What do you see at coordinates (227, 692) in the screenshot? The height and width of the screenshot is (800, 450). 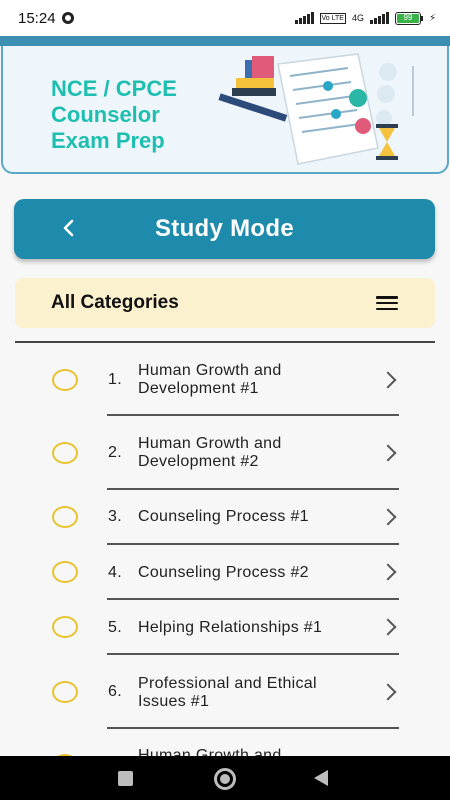 I see `item-label: Professional and Ethical Issues #1` at bounding box center [227, 692].